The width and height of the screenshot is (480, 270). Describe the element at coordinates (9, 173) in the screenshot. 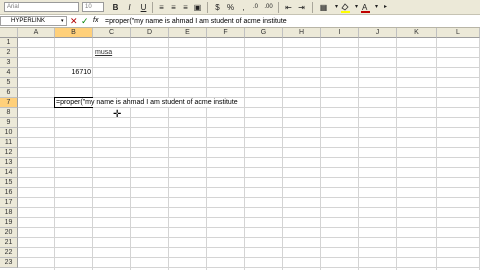

I see `row-header: 14` at that location.